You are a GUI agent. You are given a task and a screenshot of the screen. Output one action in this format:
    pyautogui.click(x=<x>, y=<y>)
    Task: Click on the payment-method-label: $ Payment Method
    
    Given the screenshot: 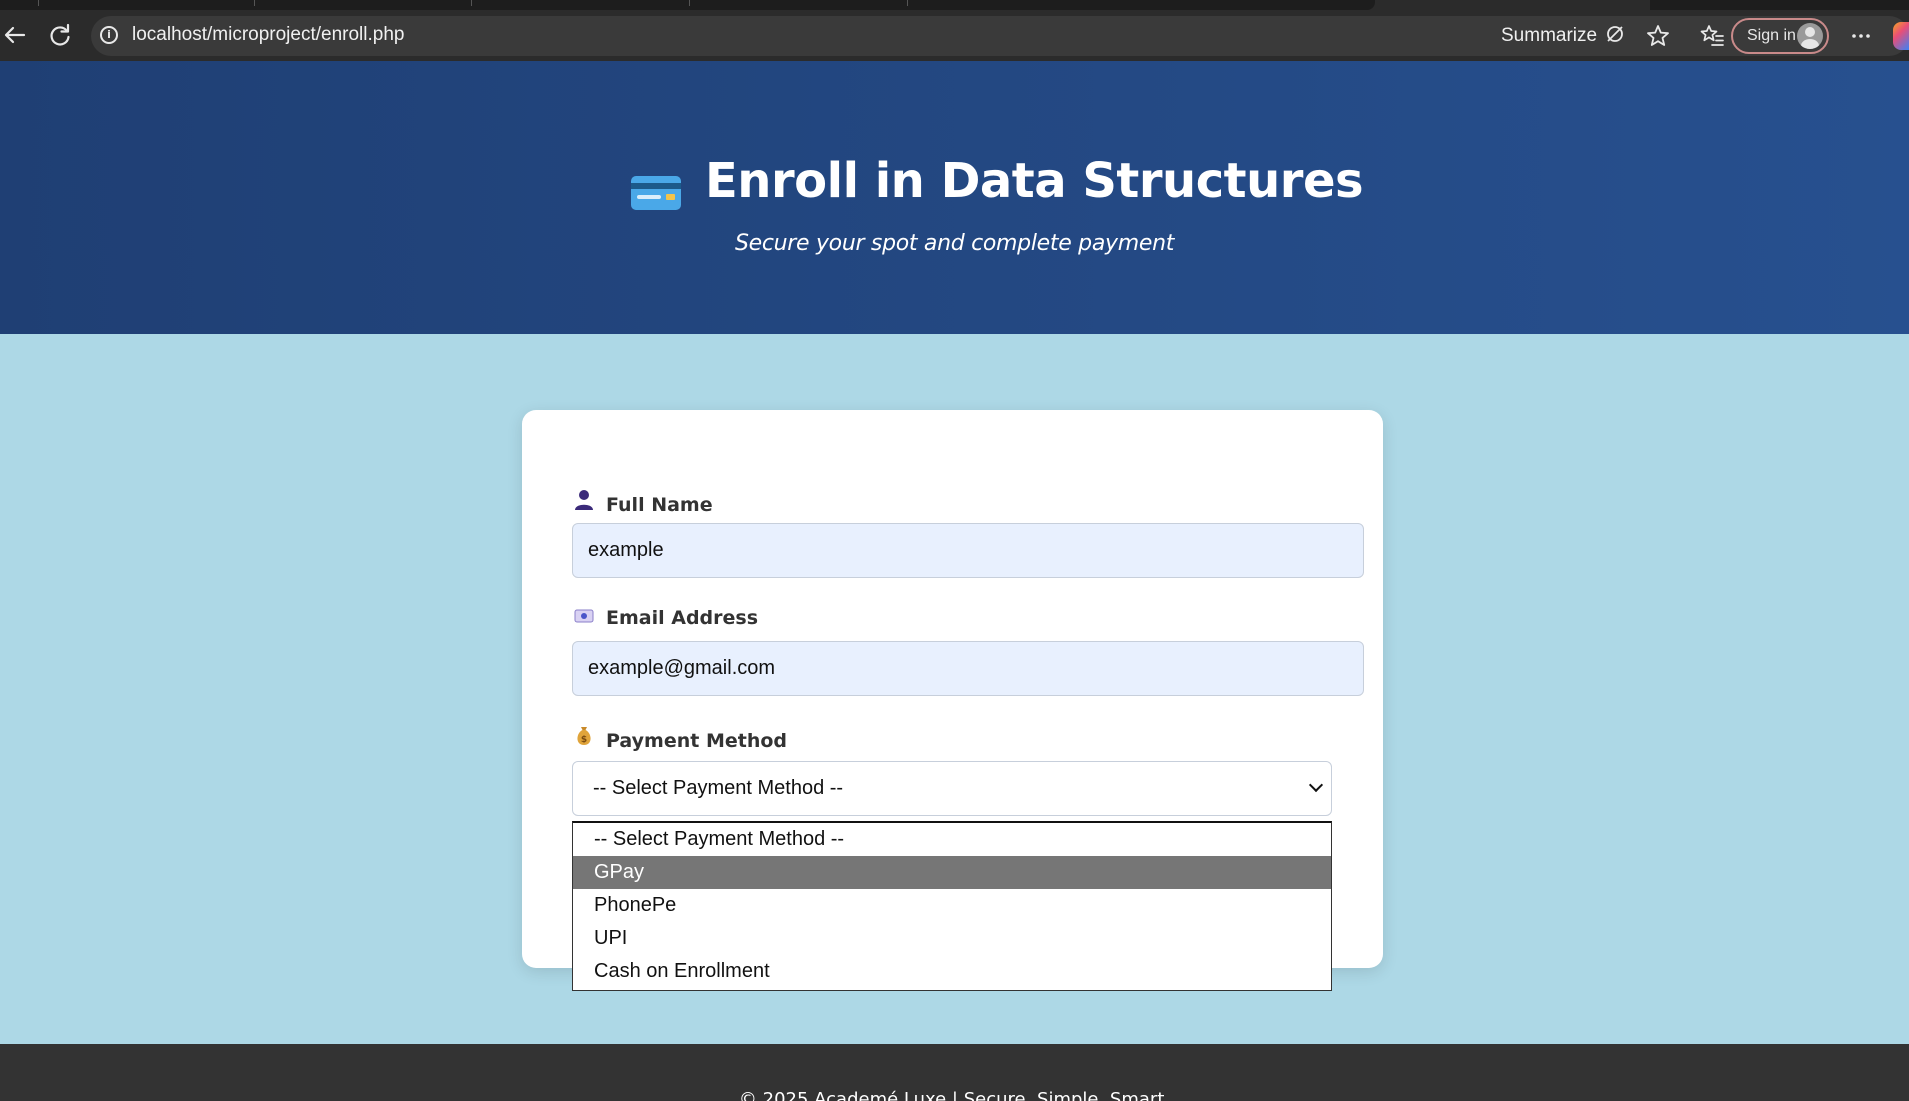 What is the action you would take?
    pyautogui.click(x=680, y=738)
    